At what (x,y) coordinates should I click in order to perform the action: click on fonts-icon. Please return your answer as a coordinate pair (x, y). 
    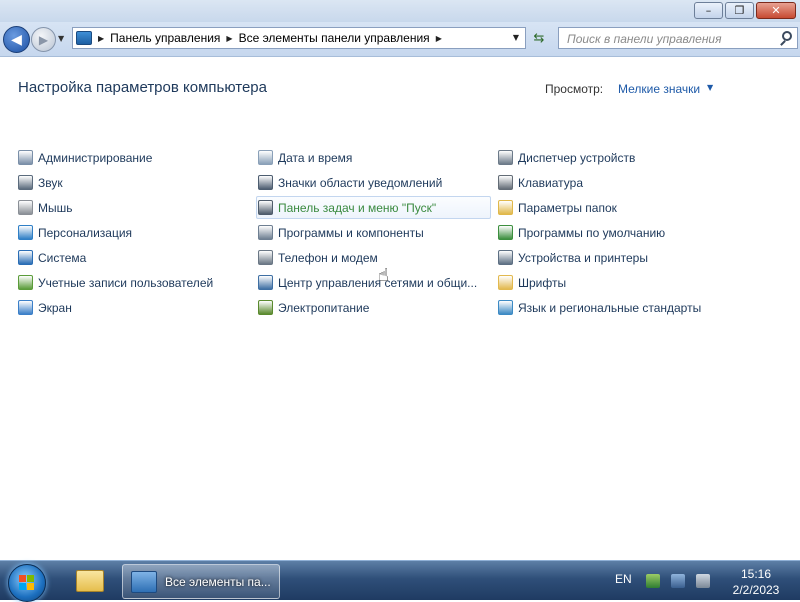
    Looking at the image, I should click on (505, 282).